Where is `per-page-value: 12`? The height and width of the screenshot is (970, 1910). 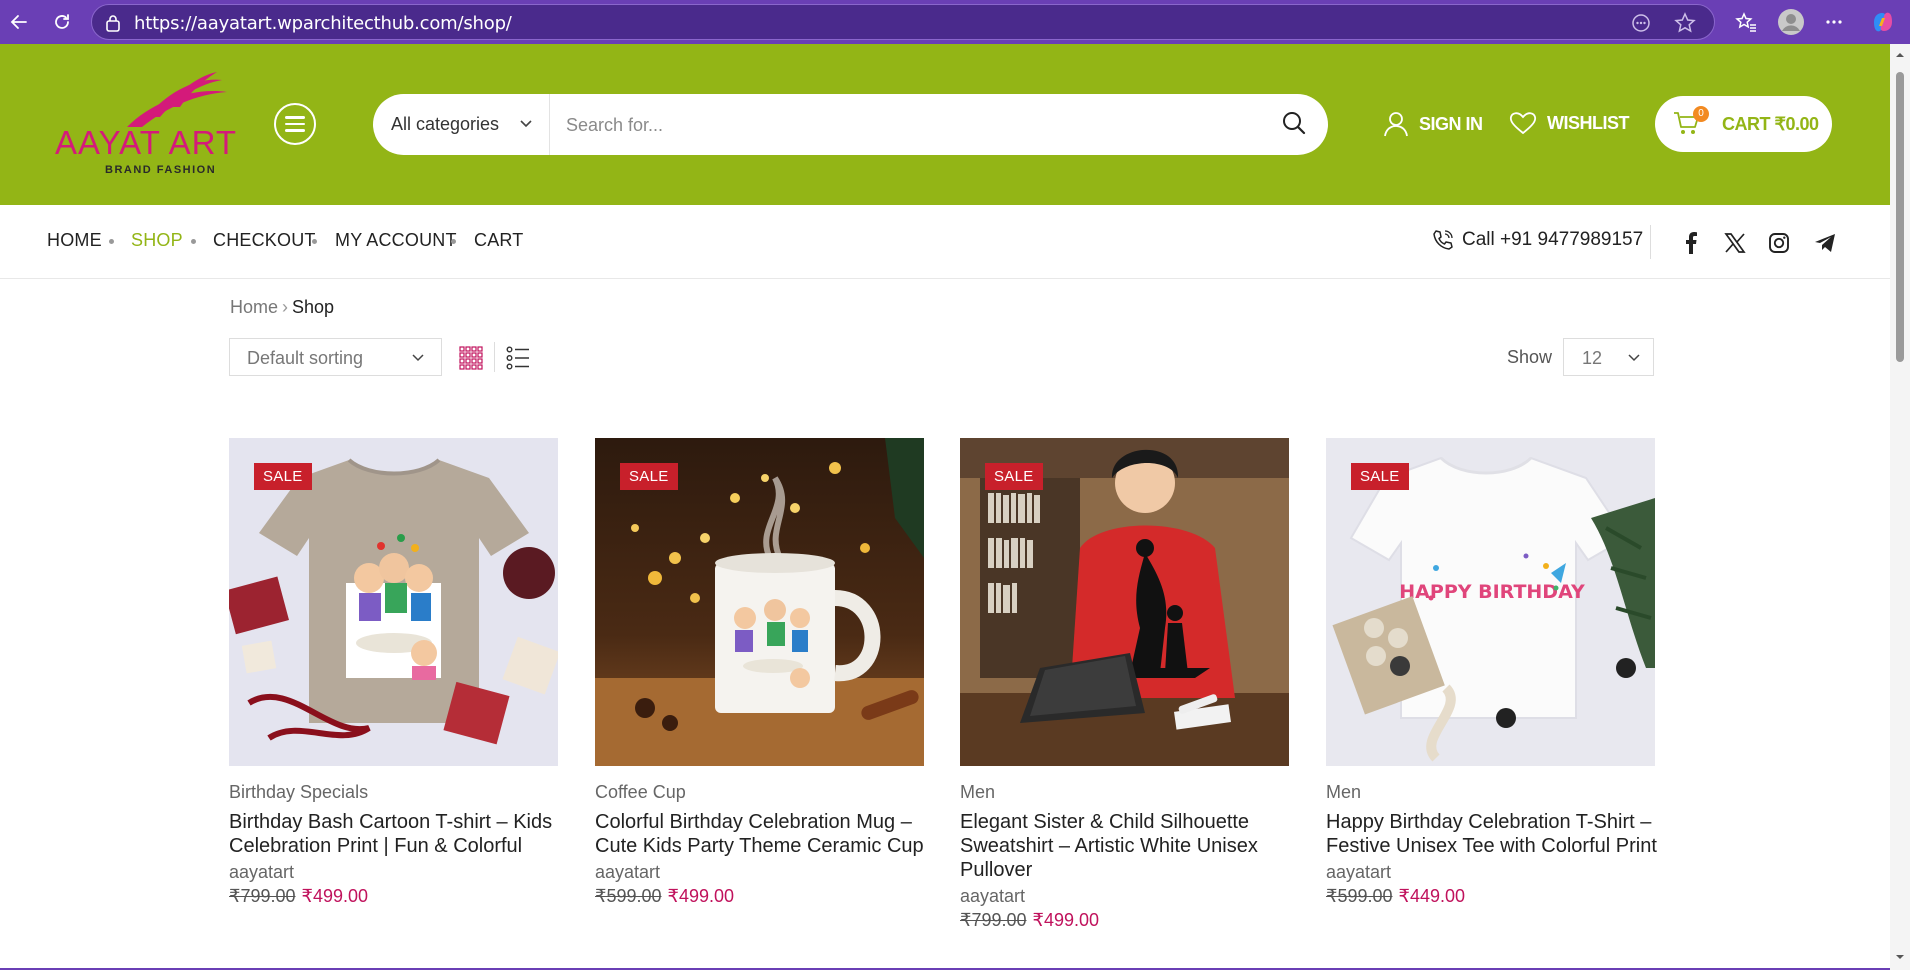
per-page-value: 12 is located at coordinates (1592, 358).